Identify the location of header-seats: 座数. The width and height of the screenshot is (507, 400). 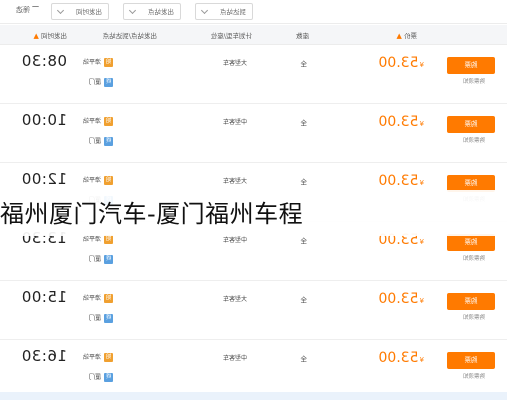
(302, 36).